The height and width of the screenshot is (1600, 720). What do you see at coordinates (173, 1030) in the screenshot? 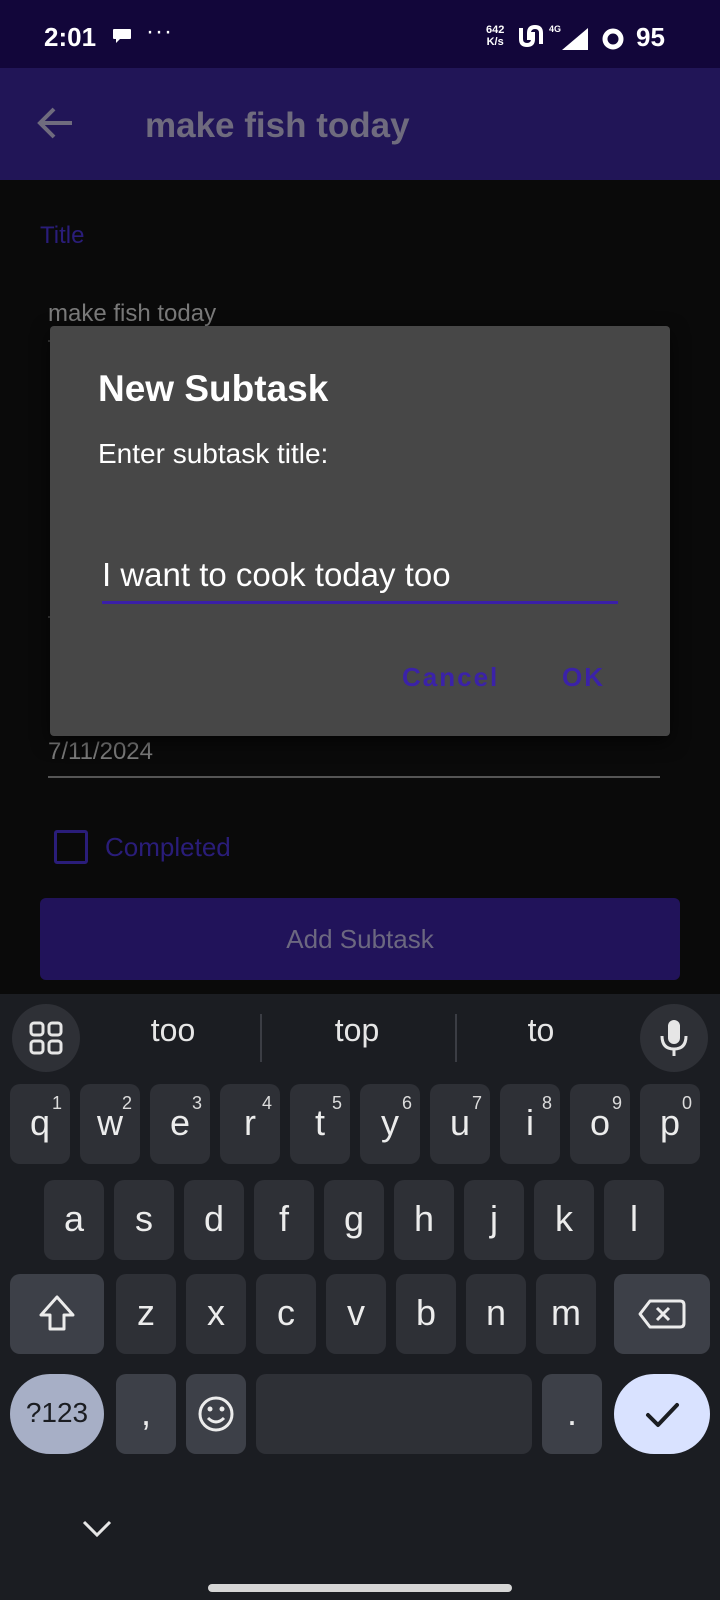
I see `suggestion-1: too` at bounding box center [173, 1030].